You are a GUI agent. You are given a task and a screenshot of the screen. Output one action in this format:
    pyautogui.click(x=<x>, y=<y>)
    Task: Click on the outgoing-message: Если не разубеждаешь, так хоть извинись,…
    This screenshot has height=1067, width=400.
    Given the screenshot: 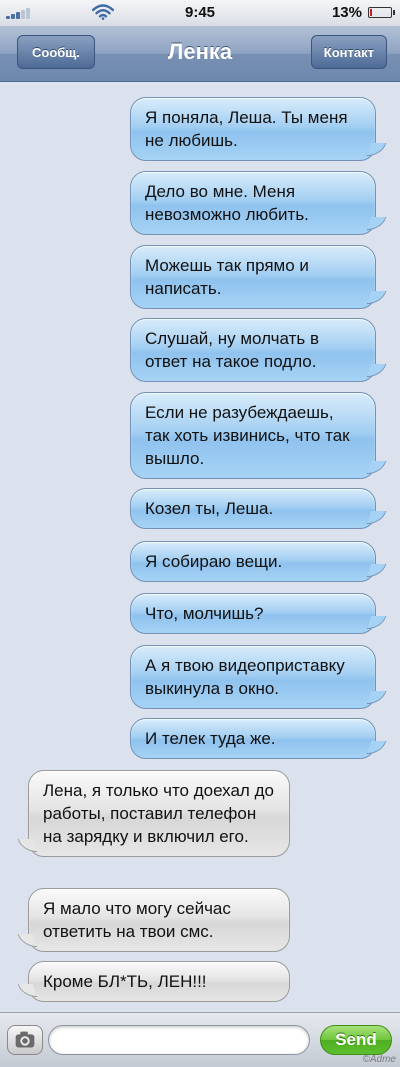 What is the action you would take?
    pyautogui.click(x=253, y=435)
    